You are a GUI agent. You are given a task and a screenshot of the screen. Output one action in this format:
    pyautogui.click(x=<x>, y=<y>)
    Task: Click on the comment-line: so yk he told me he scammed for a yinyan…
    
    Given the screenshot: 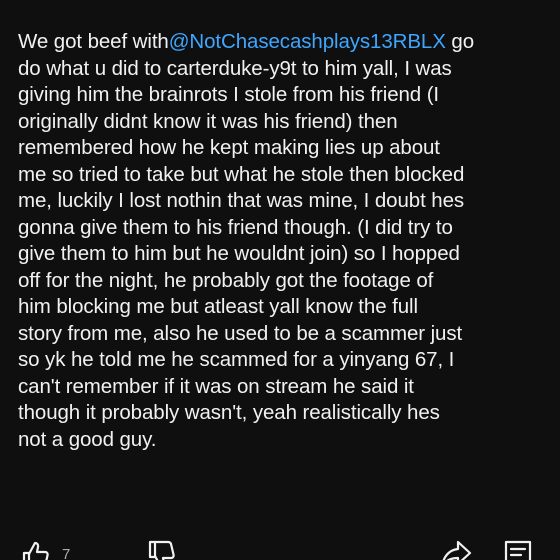 What is the action you would take?
    pyautogui.click(x=236, y=359)
    